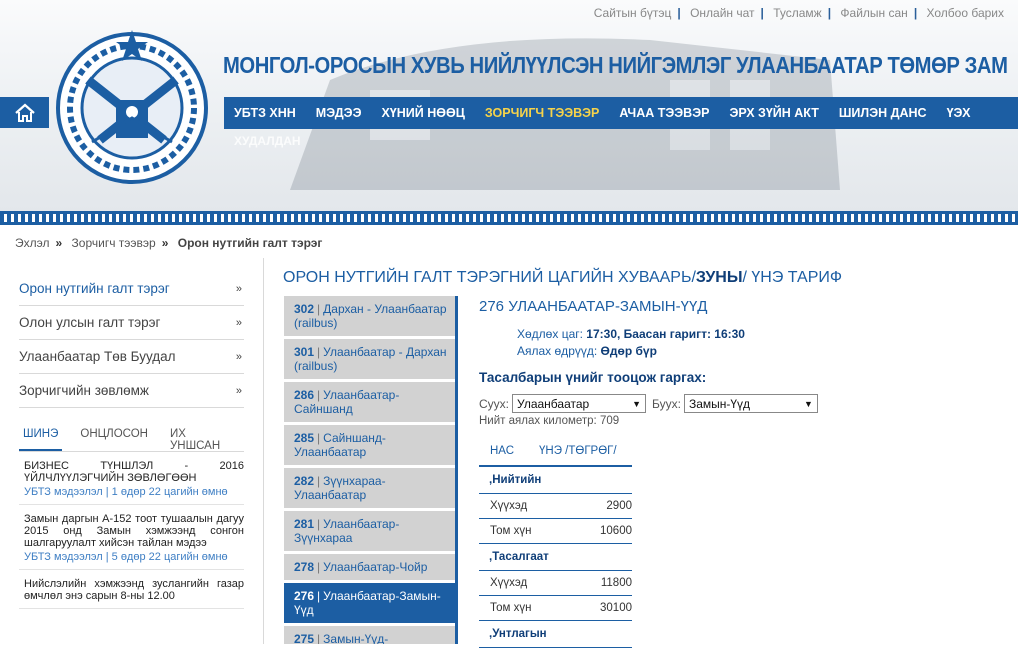  I want to click on news-tabs: ШИНЭ ОНЦЛОСОН ИХ УНШСАН, so click(131, 440).